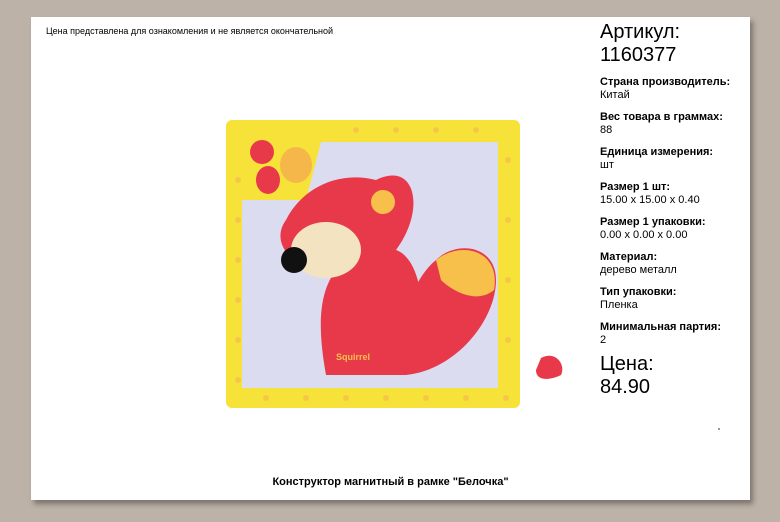 The width and height of the screenshot is (780, 522). I want to click on product-title: Конструктор магнитный в рамке "Белочка", so click(390, 482).